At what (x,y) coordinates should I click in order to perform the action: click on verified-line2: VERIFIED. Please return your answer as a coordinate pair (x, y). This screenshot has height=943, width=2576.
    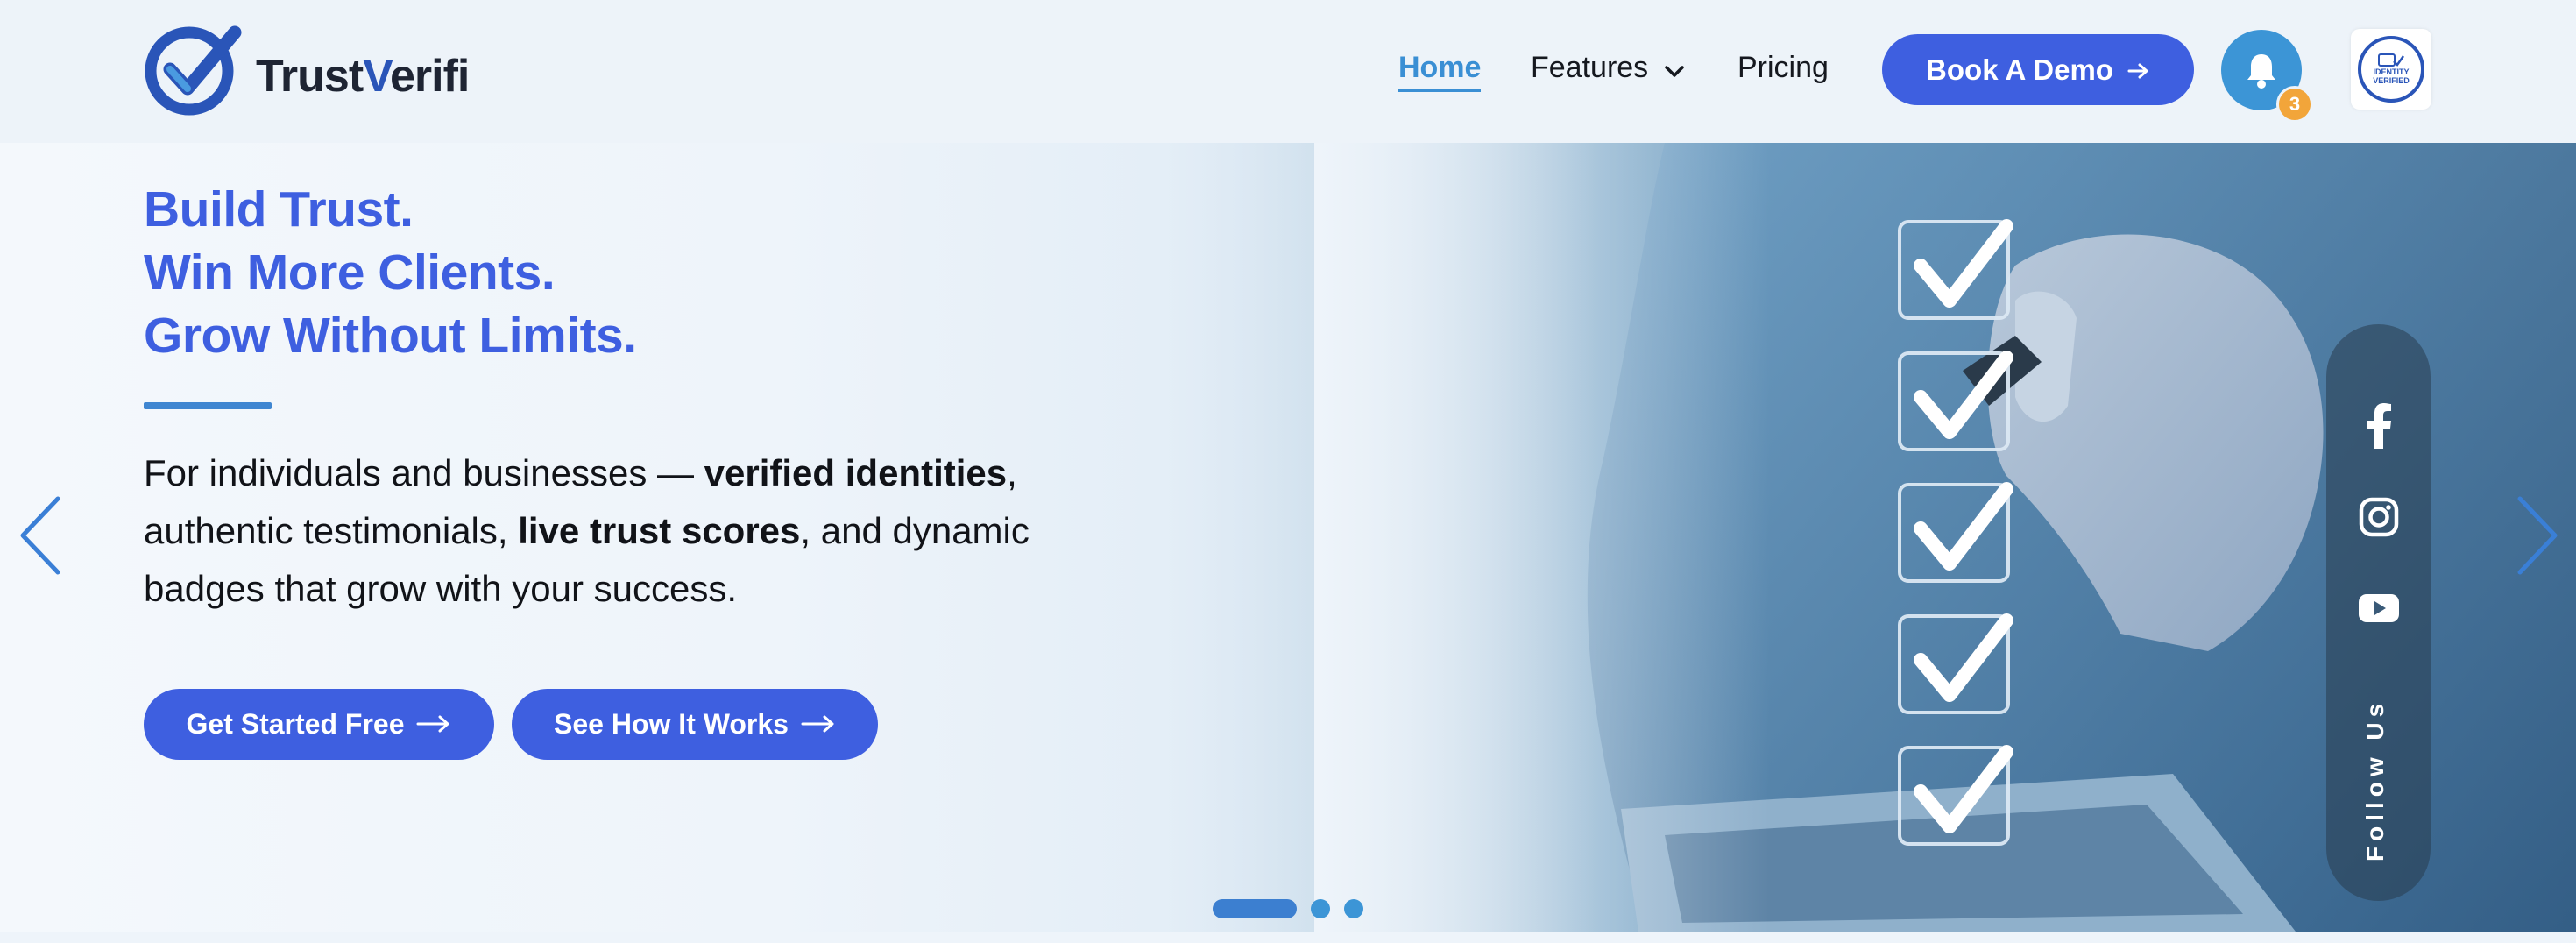
    Looking at the image, I should click on (2391, 80).